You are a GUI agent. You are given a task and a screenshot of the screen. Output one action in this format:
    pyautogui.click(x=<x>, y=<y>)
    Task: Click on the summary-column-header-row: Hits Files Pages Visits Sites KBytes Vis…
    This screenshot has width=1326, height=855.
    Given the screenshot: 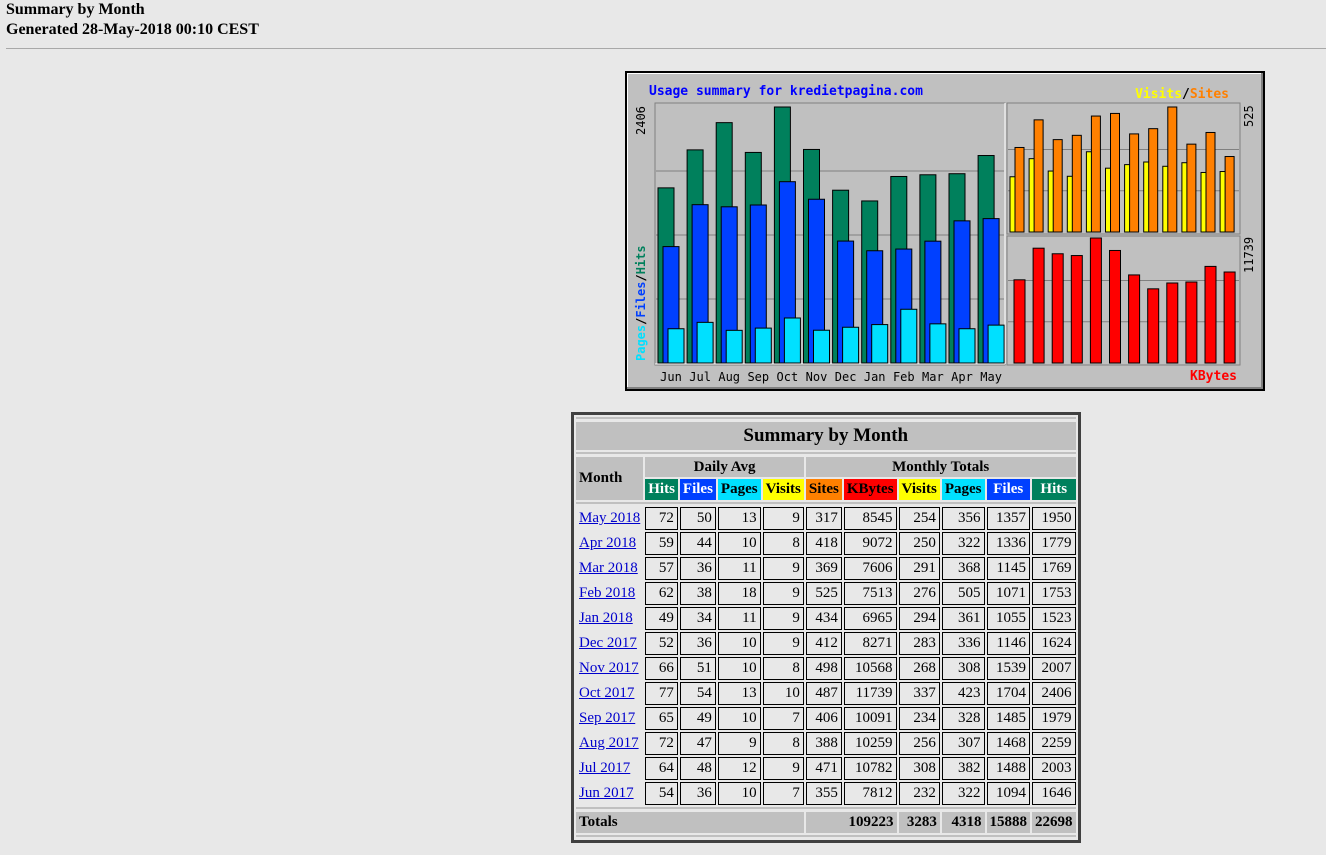 What is the action you would take?
    pyautogui.click(x=826, y=489)
    